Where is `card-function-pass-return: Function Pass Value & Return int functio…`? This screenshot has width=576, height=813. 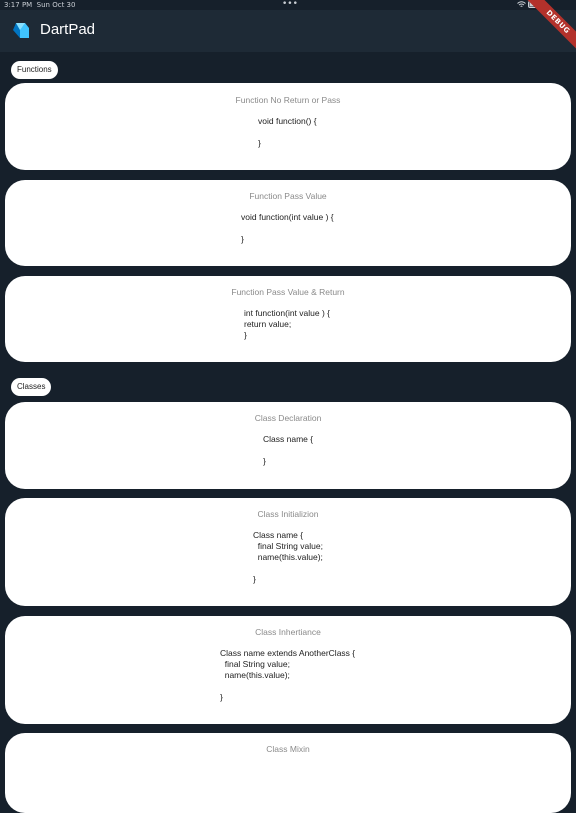
card-function-pass-return: Function Pass Value & Return int functio… is located at coordinates (288, 319).